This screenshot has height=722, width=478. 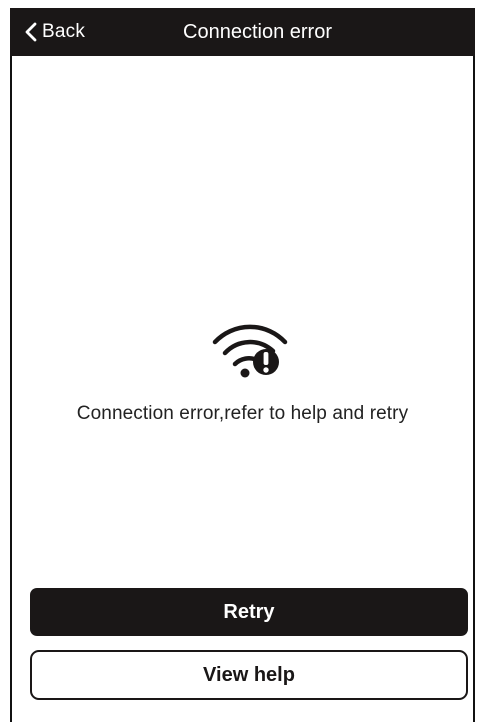 I want to click on error-message: Connection error,refer to help and retry, so click(x=242, y=413).